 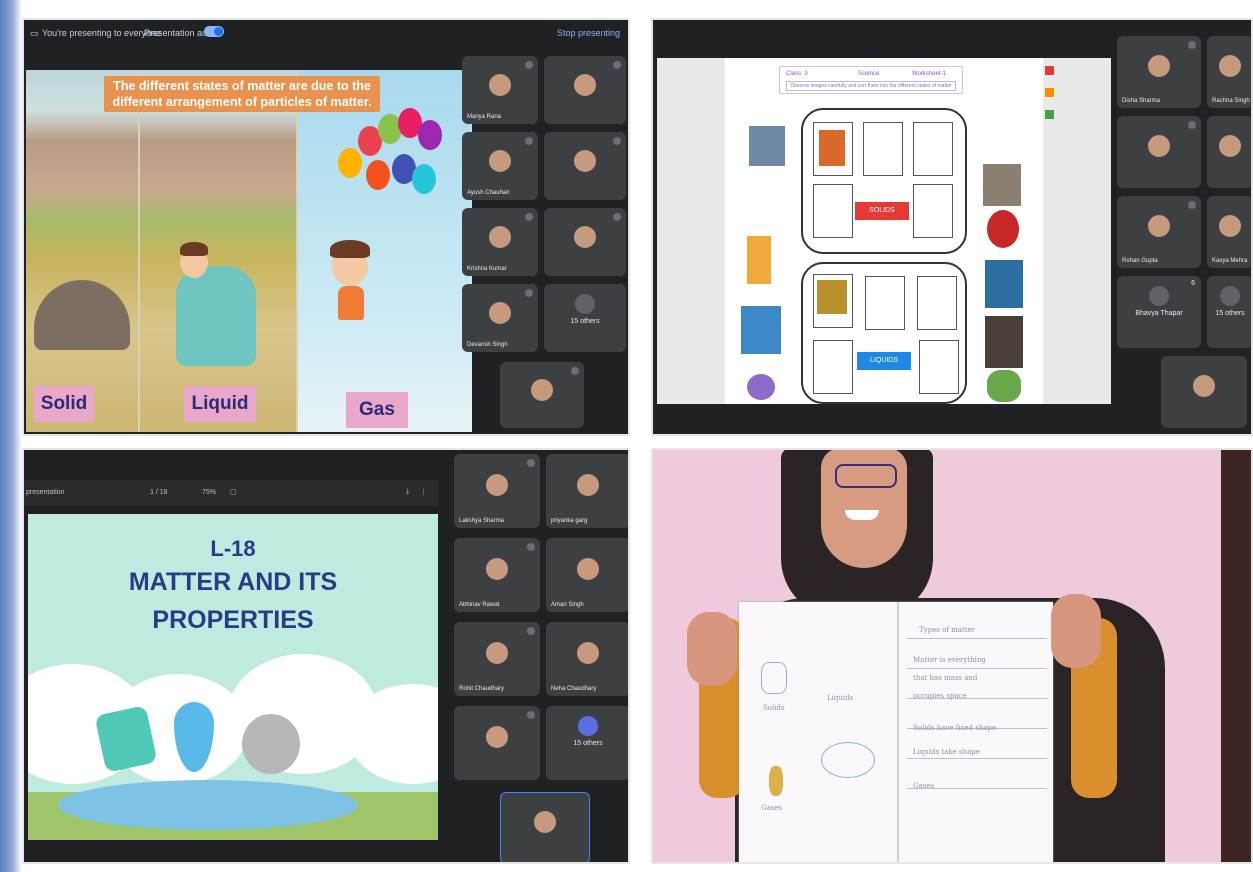 What do you see at coordinates (947, 630) in the screenshot?
I see `notebook-text: Types of matter` at bounding box center [947, 630].